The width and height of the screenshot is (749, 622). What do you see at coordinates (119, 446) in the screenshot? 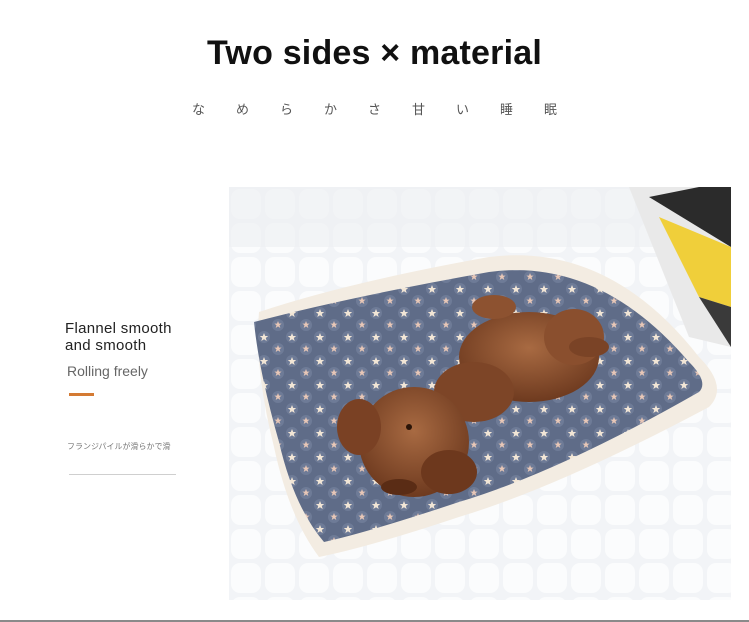
I see `feature-note: フランジパイルが滑らかで滑` at bounding box center [119, 446].